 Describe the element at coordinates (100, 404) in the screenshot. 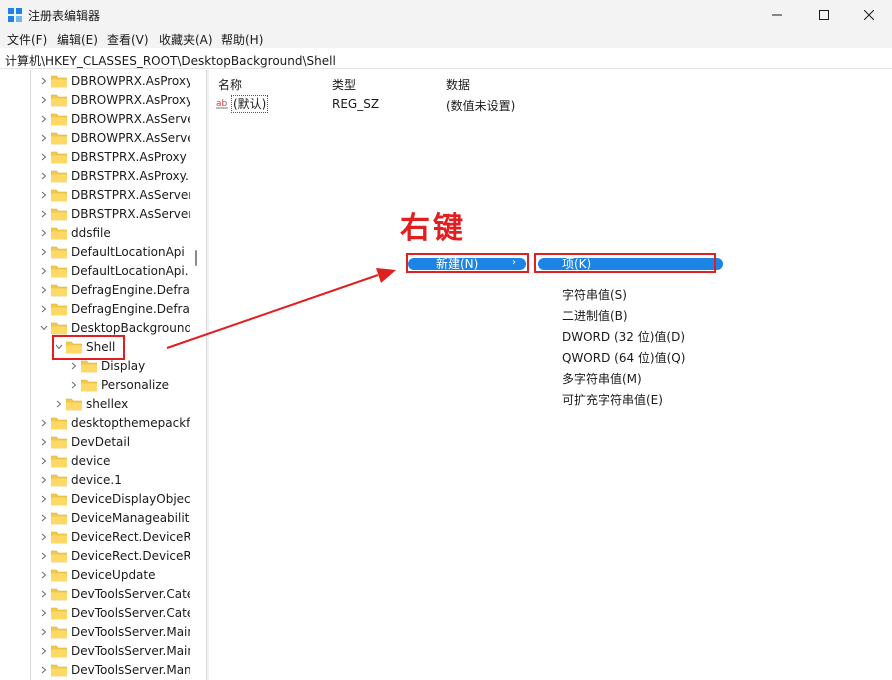

I see `tree-item: shellex` at that location.